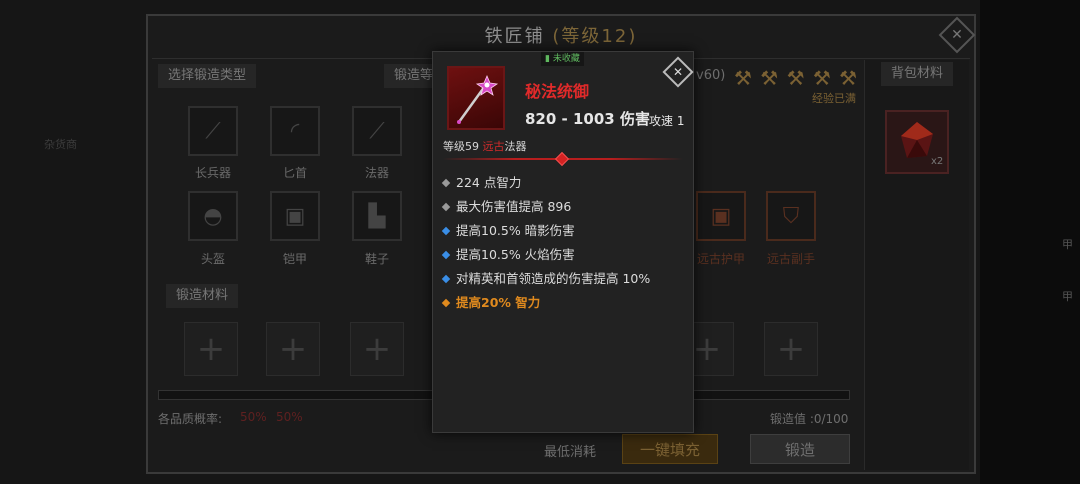  I want to click on staff-icon: ⟋, so click(377, 131).